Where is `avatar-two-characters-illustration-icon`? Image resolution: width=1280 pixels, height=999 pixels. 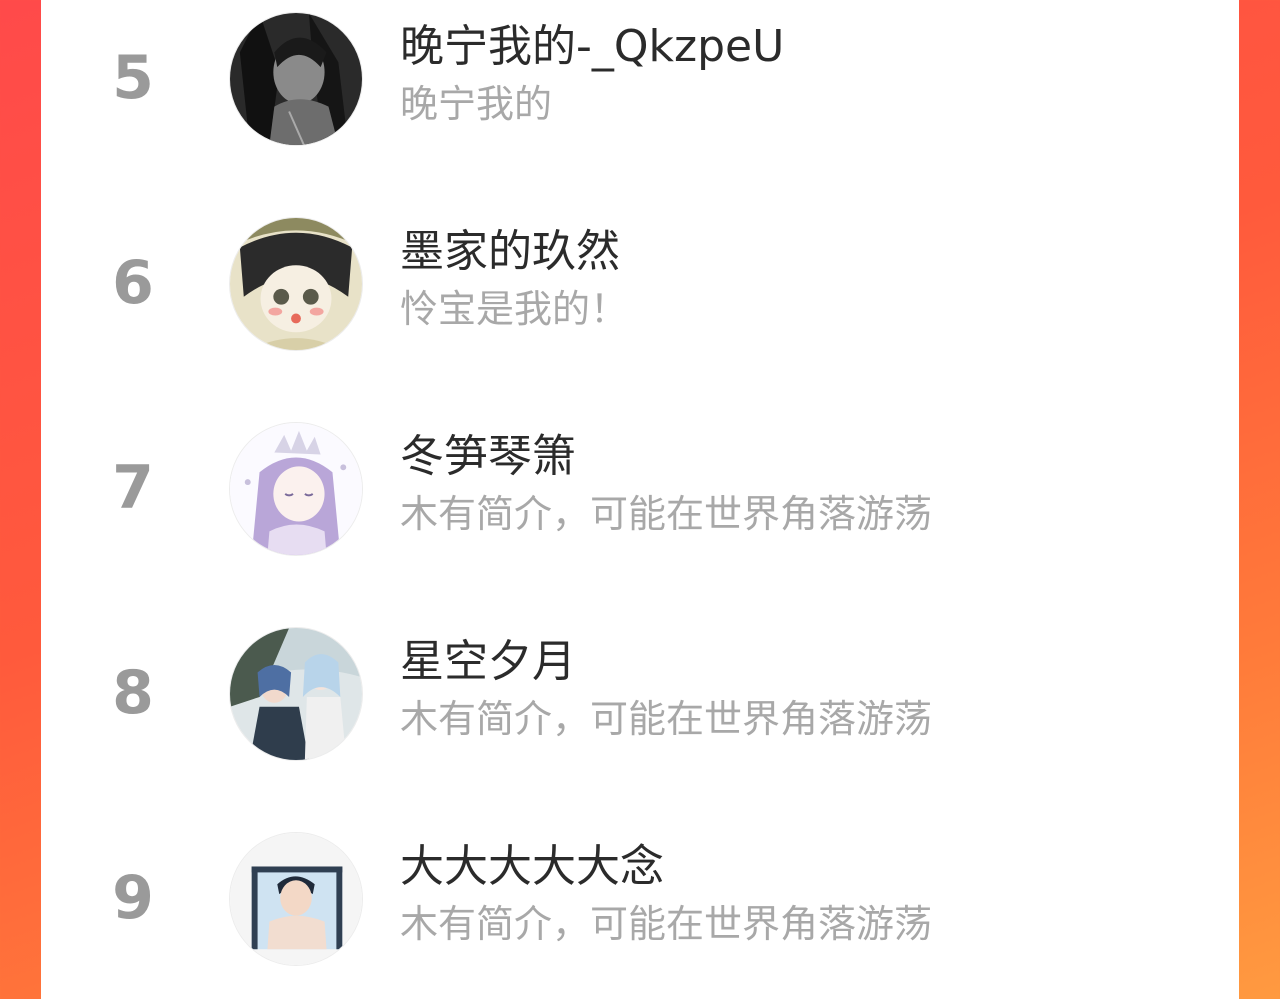 avatar-two-characters-illustration-icon is located at coordinates (296, 694).